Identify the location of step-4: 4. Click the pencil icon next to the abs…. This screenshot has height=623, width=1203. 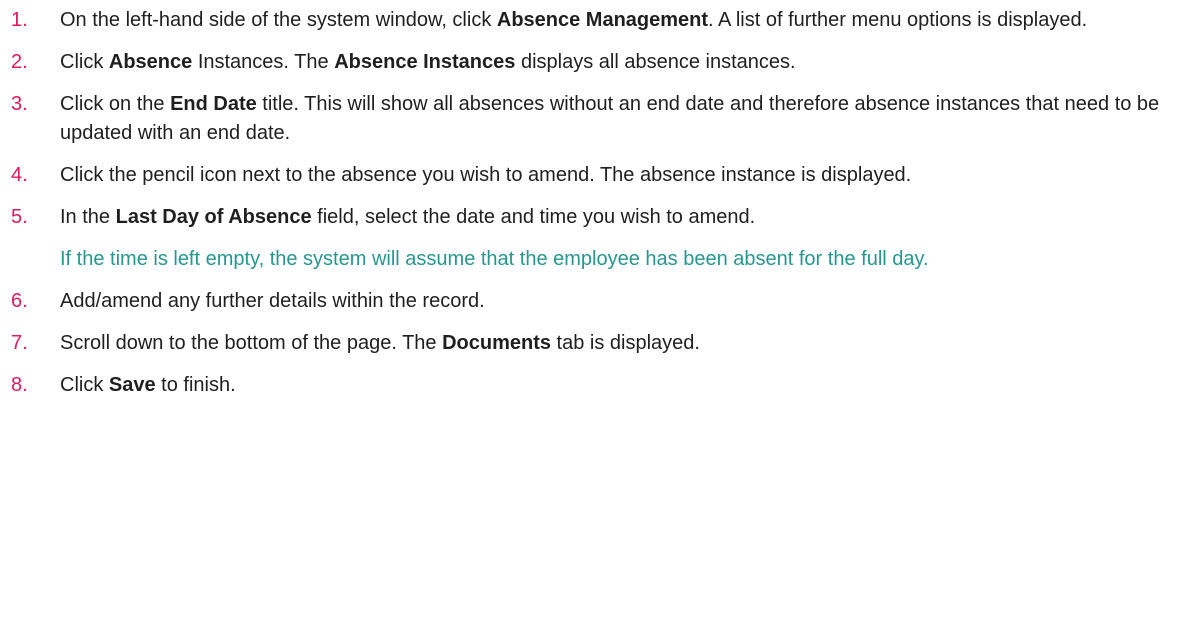
(603, 175).